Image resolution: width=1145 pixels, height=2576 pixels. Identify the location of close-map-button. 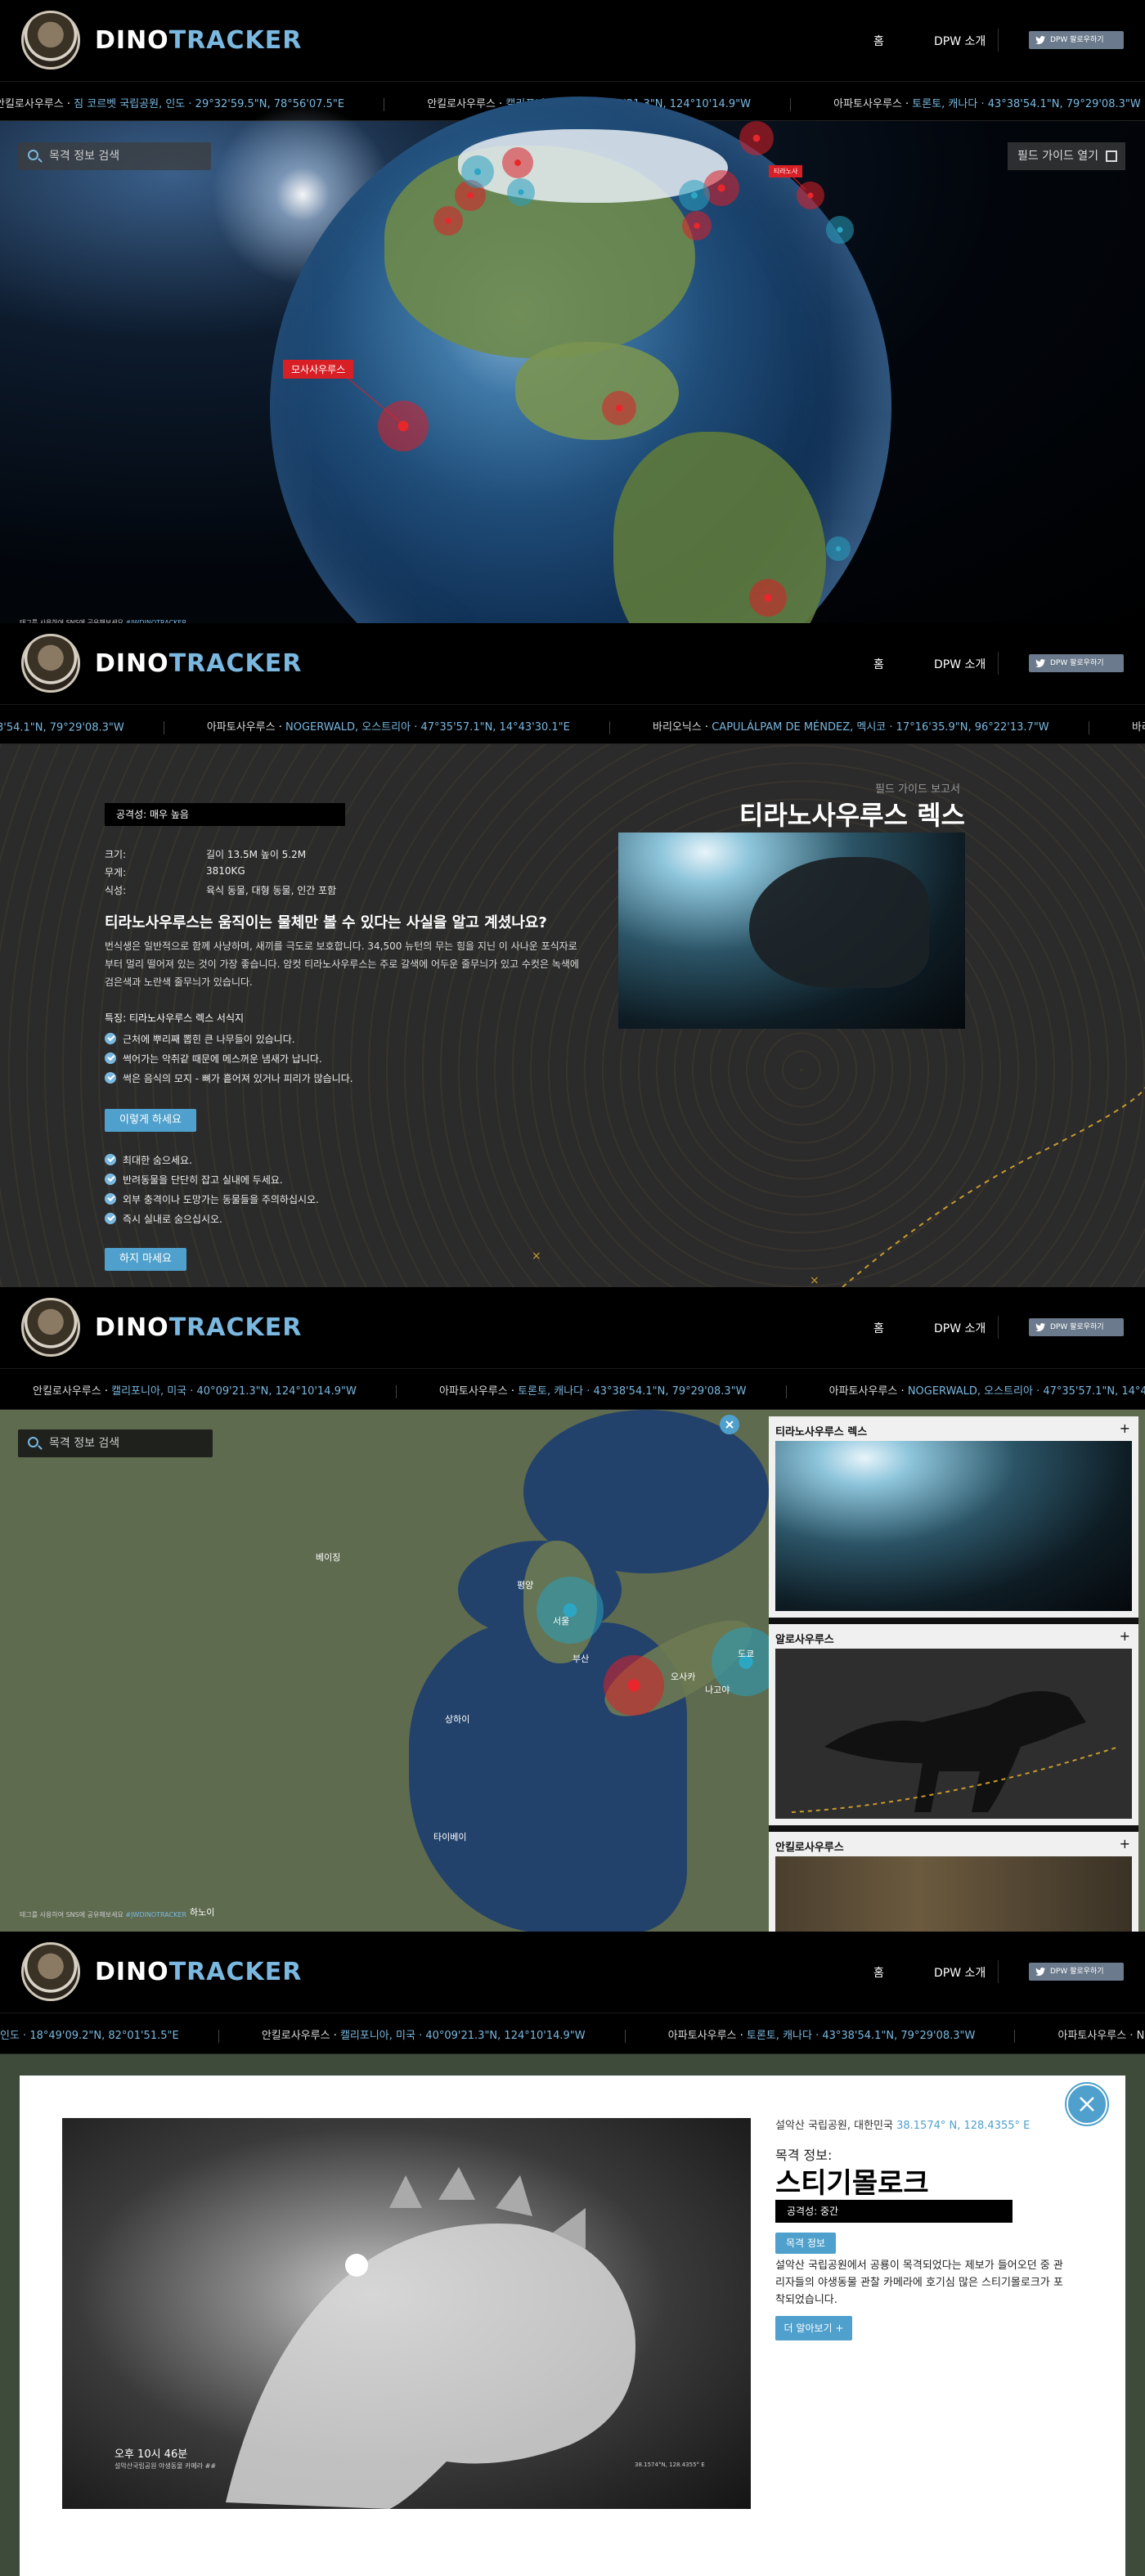
(729, 1424).